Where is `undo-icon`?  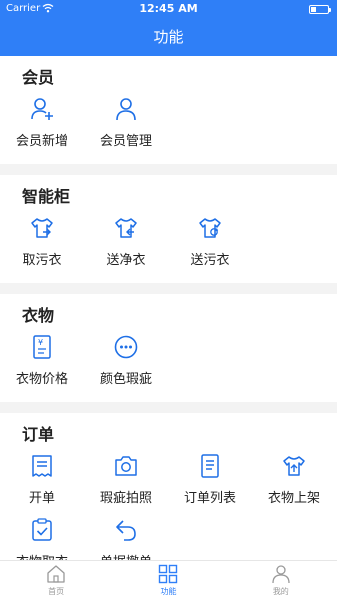 undo-icon is located at coordinates (126, 530).